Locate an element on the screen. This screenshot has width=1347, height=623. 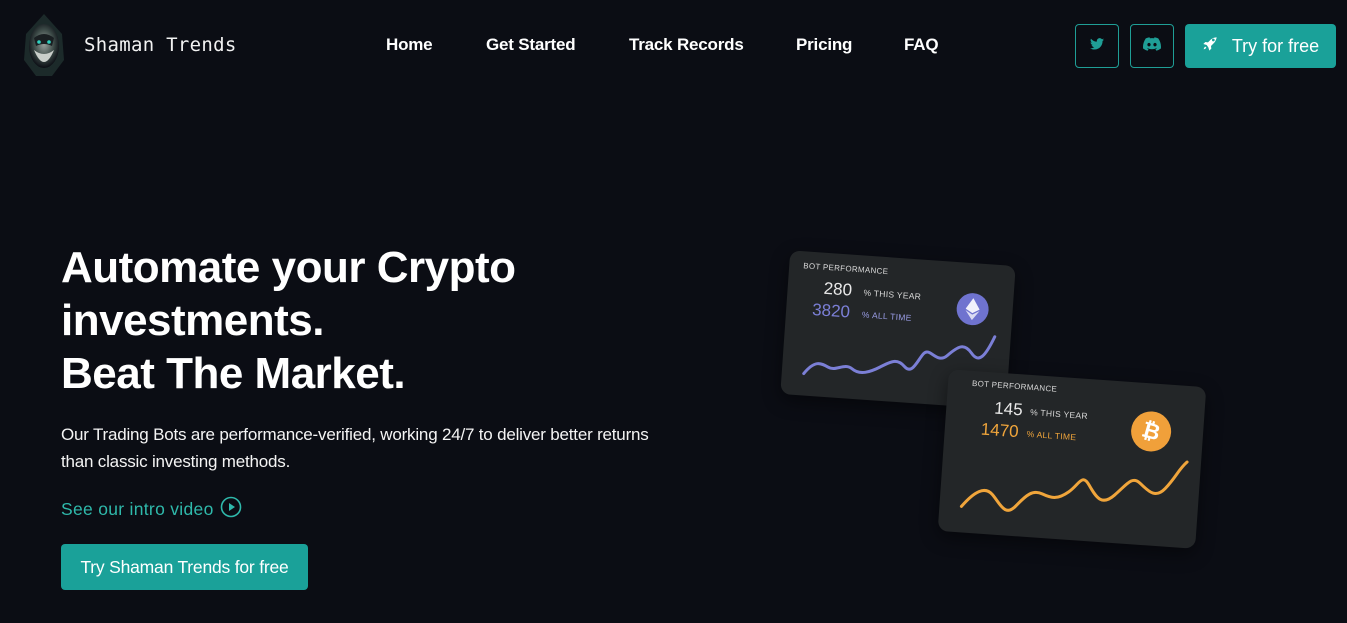
btc-performance-chart is located at coordinates (1074, 486).